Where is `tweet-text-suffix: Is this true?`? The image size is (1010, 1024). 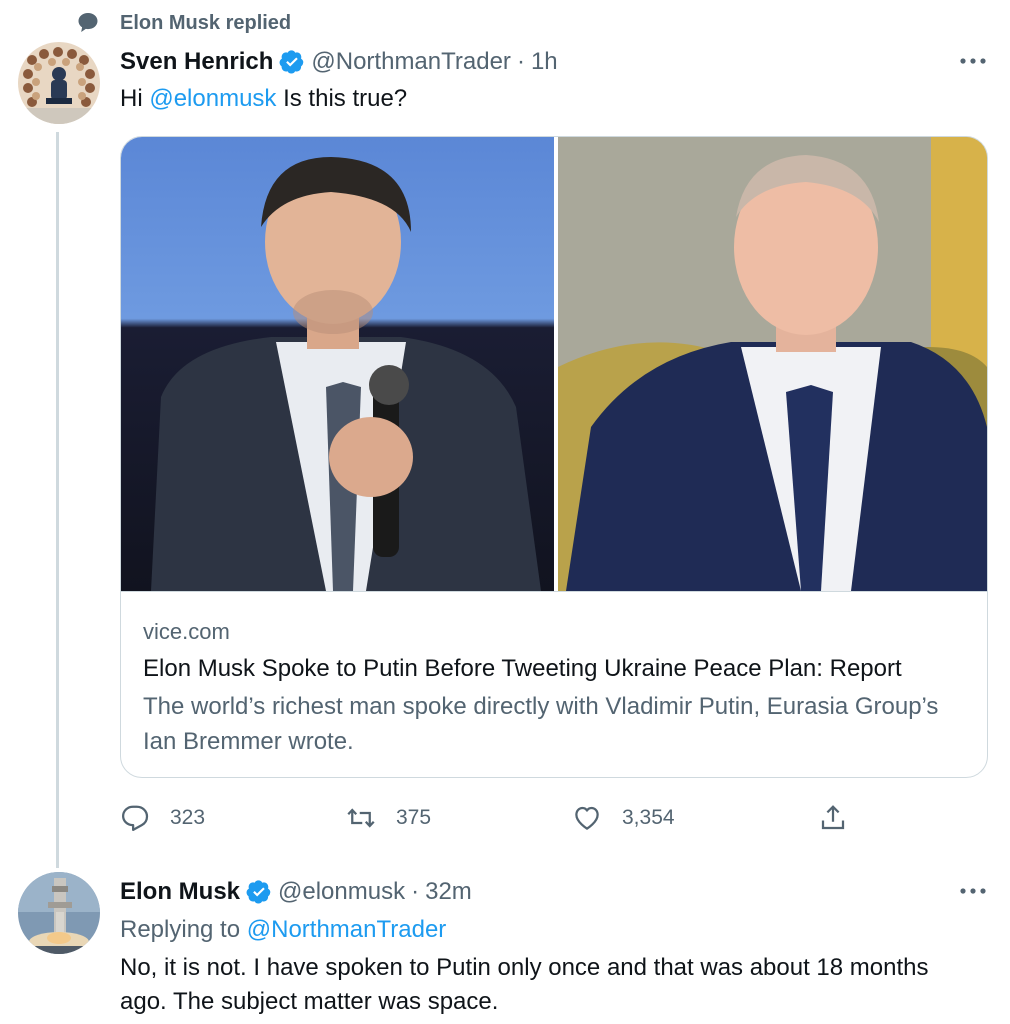
tweet-text-suffix: Is this true? is located at coordinates (342, 98).